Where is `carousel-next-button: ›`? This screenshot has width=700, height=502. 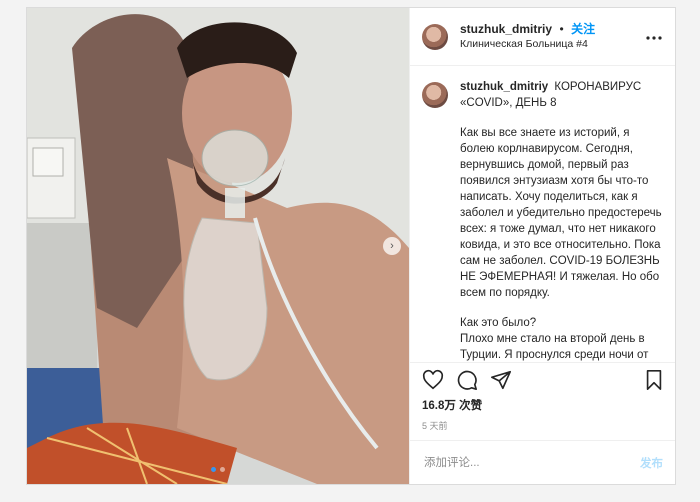
carousel-next-button: › is located at coordinates (392, 246).